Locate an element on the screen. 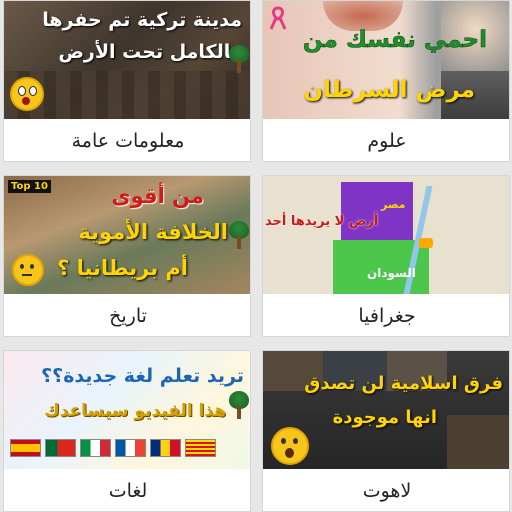 The image size is (512, 512). science-headline-2: مرض السرطان is located at coordinates (389, 90).